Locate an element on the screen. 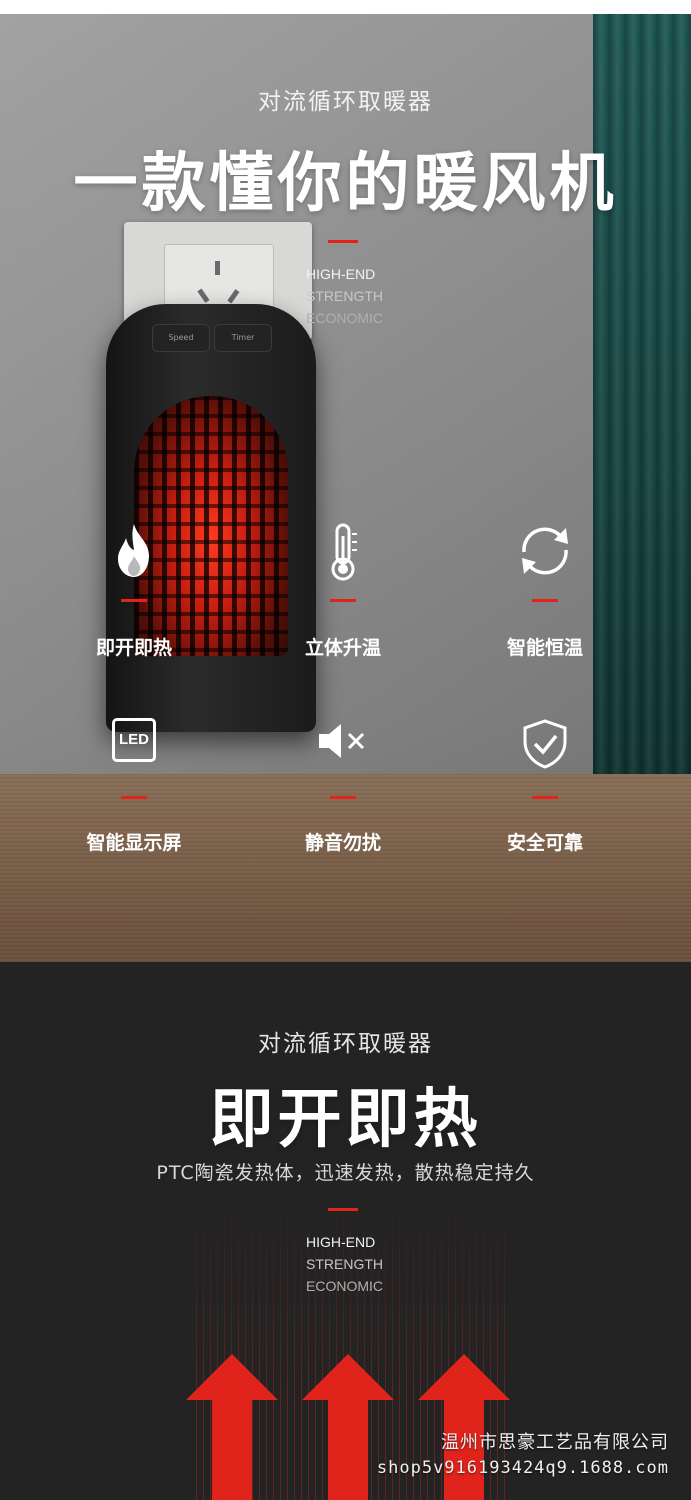 This screenshot has height=1500, width=691. section2-description: PTC陶瓷发热体，迅速发热，散热稳定持久 is located at coordinates (345, 1173).